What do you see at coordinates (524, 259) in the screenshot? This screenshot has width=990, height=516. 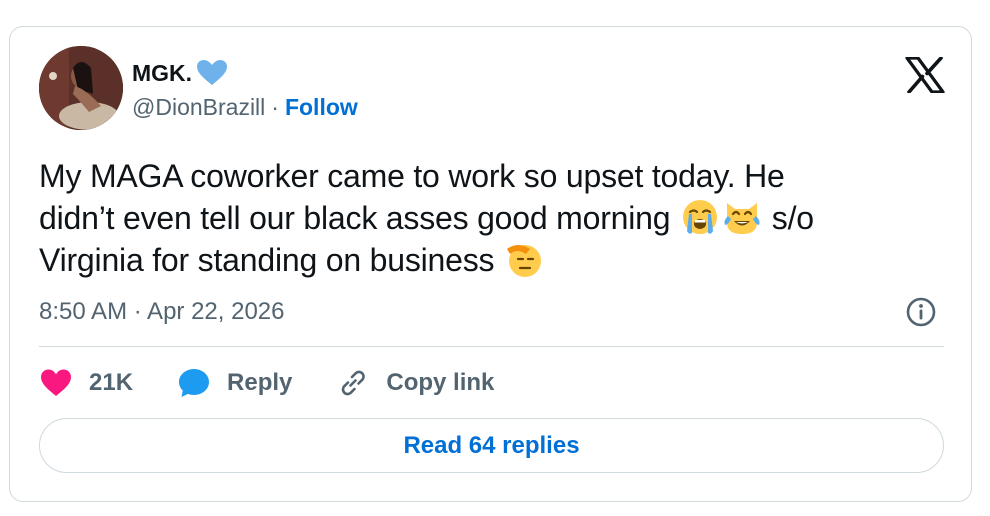 I see `saluting-face-icon` at bounding box center [524, 259].